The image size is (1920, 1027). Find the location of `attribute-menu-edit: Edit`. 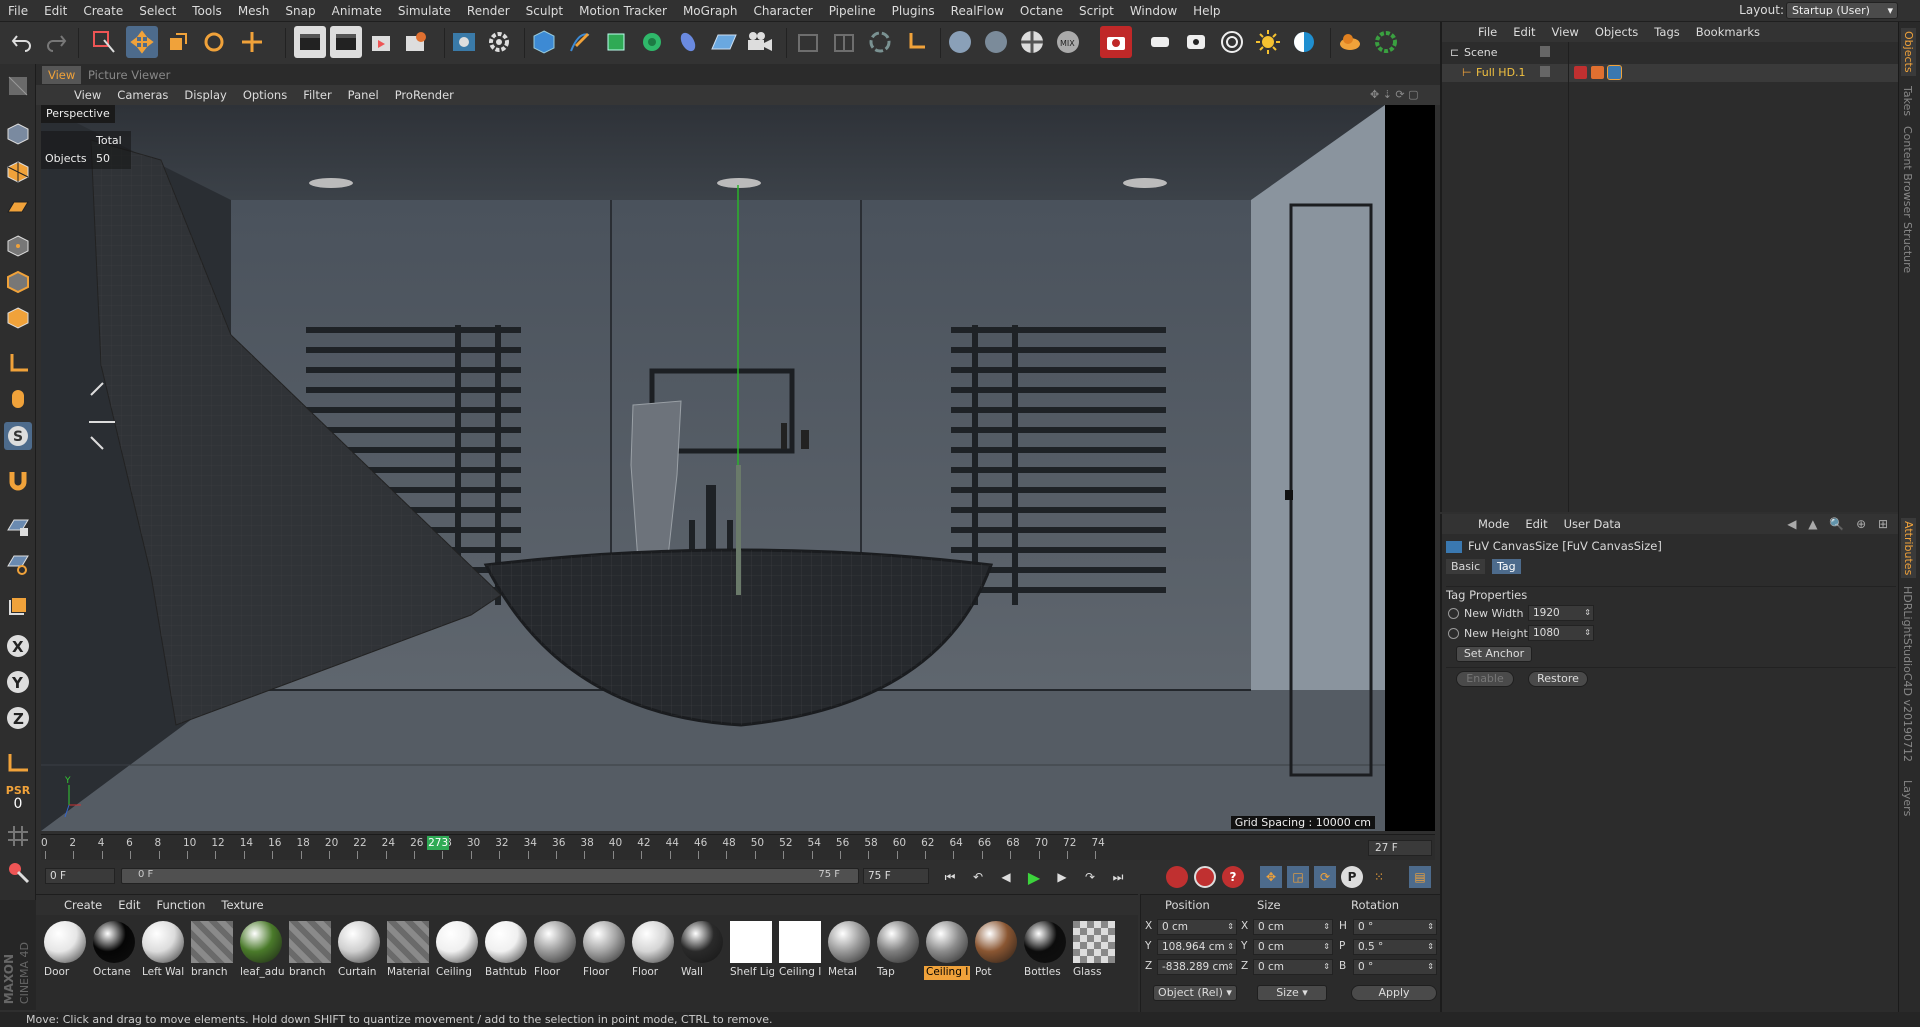

attribute-menu-edit: Edit is located at coordinates (1536, 524).